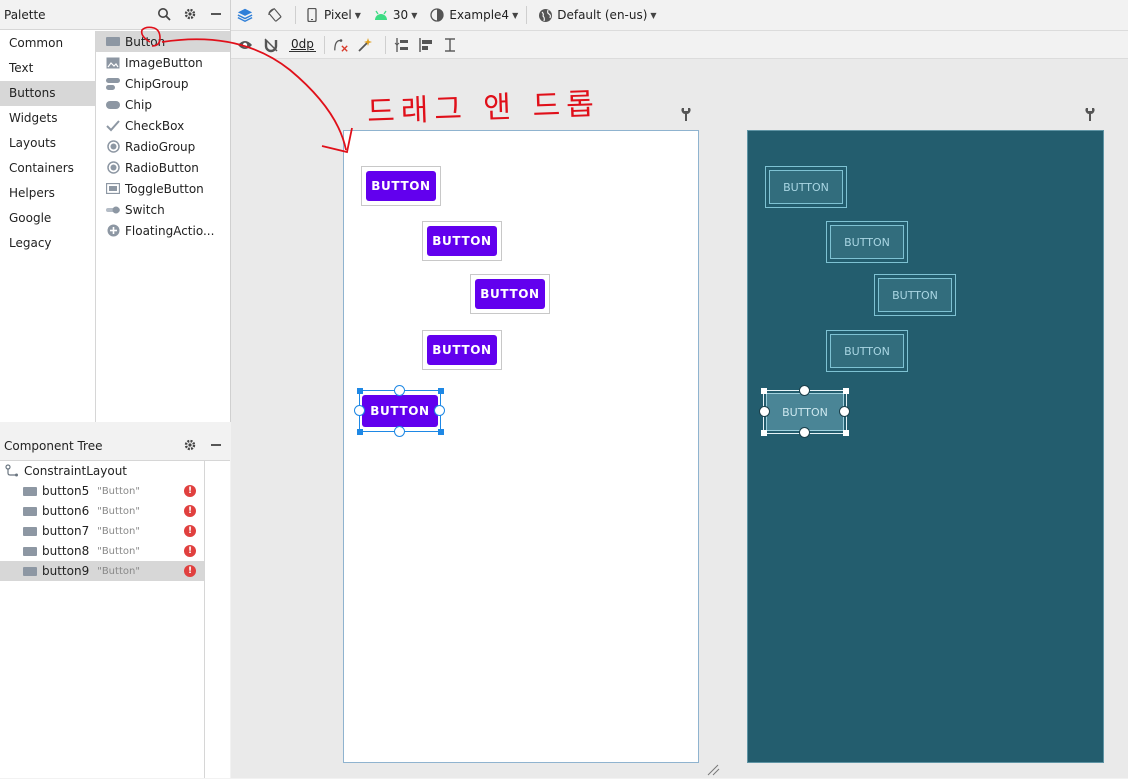  I want to click on button-widget-icon, so click(30, 511).